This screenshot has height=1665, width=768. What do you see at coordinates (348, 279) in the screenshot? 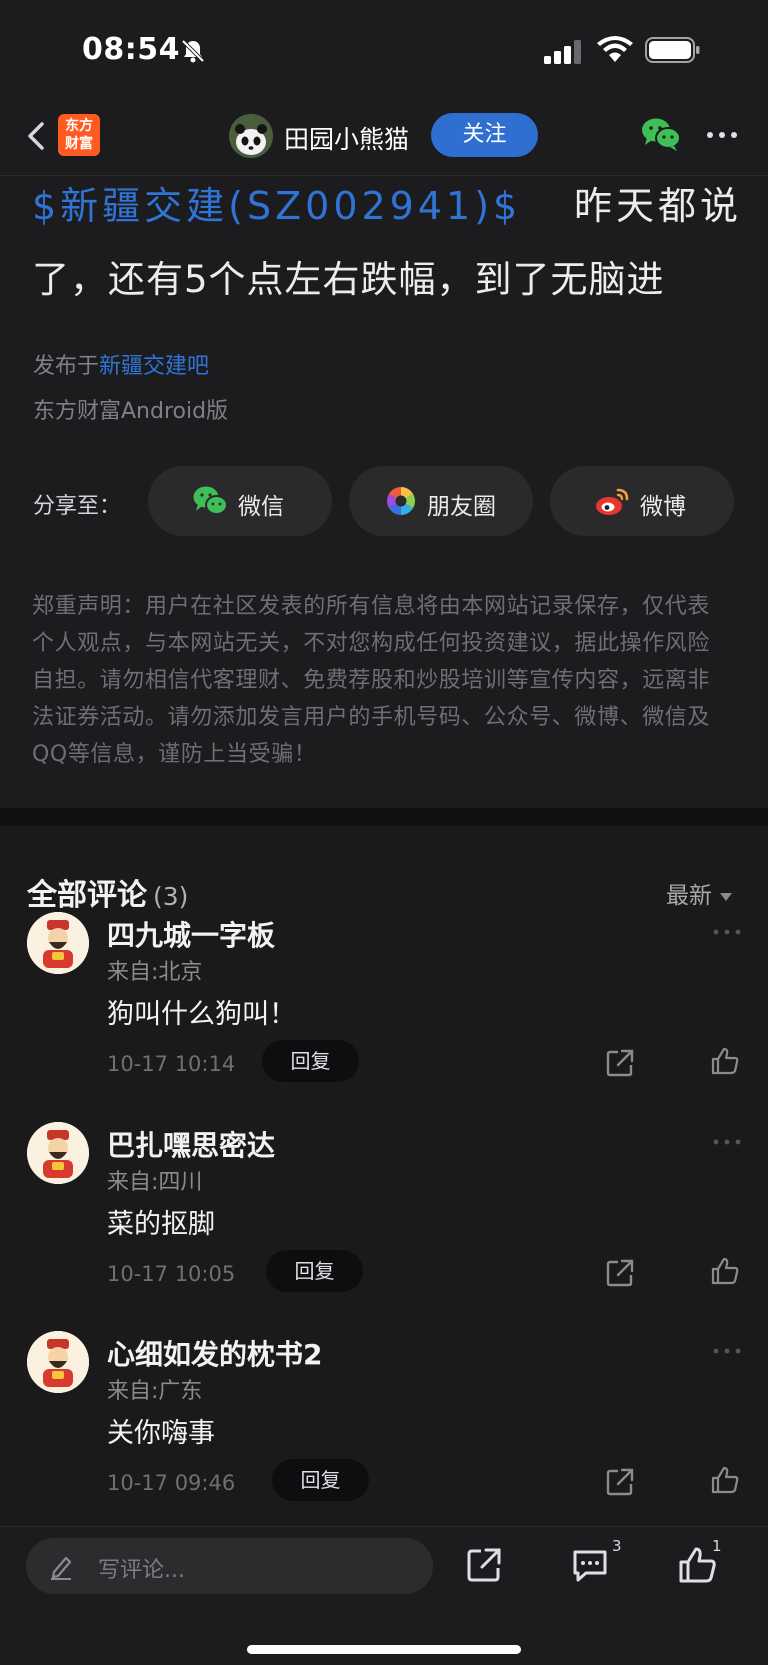
I see `post-text-line2: 了，还有5个点左右跌幅，到了无脑进` at bounding box center [348, 279].